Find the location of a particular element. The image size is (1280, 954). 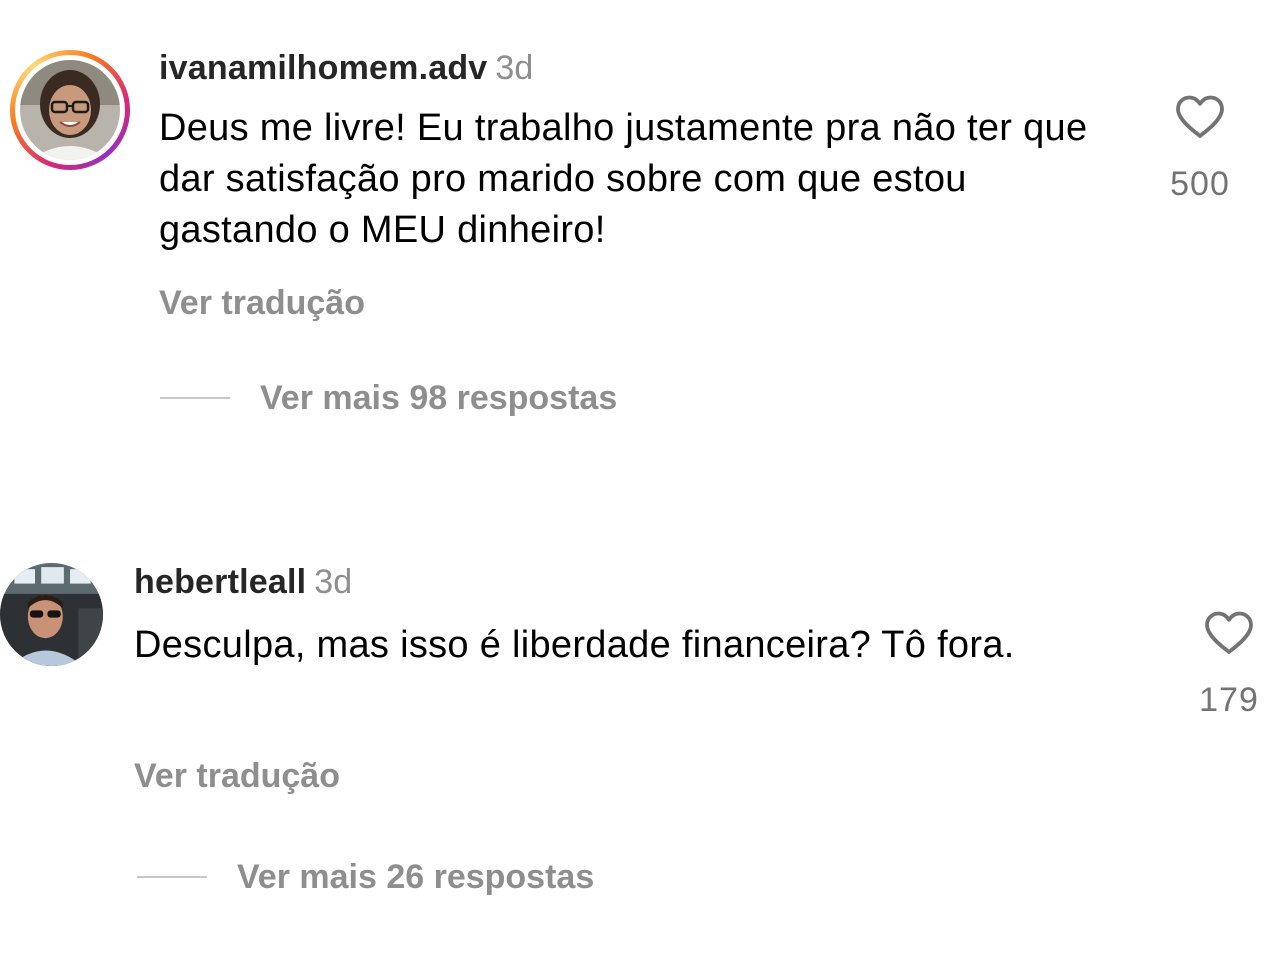

like-column: 500 is located at coordinates (1200, 149).